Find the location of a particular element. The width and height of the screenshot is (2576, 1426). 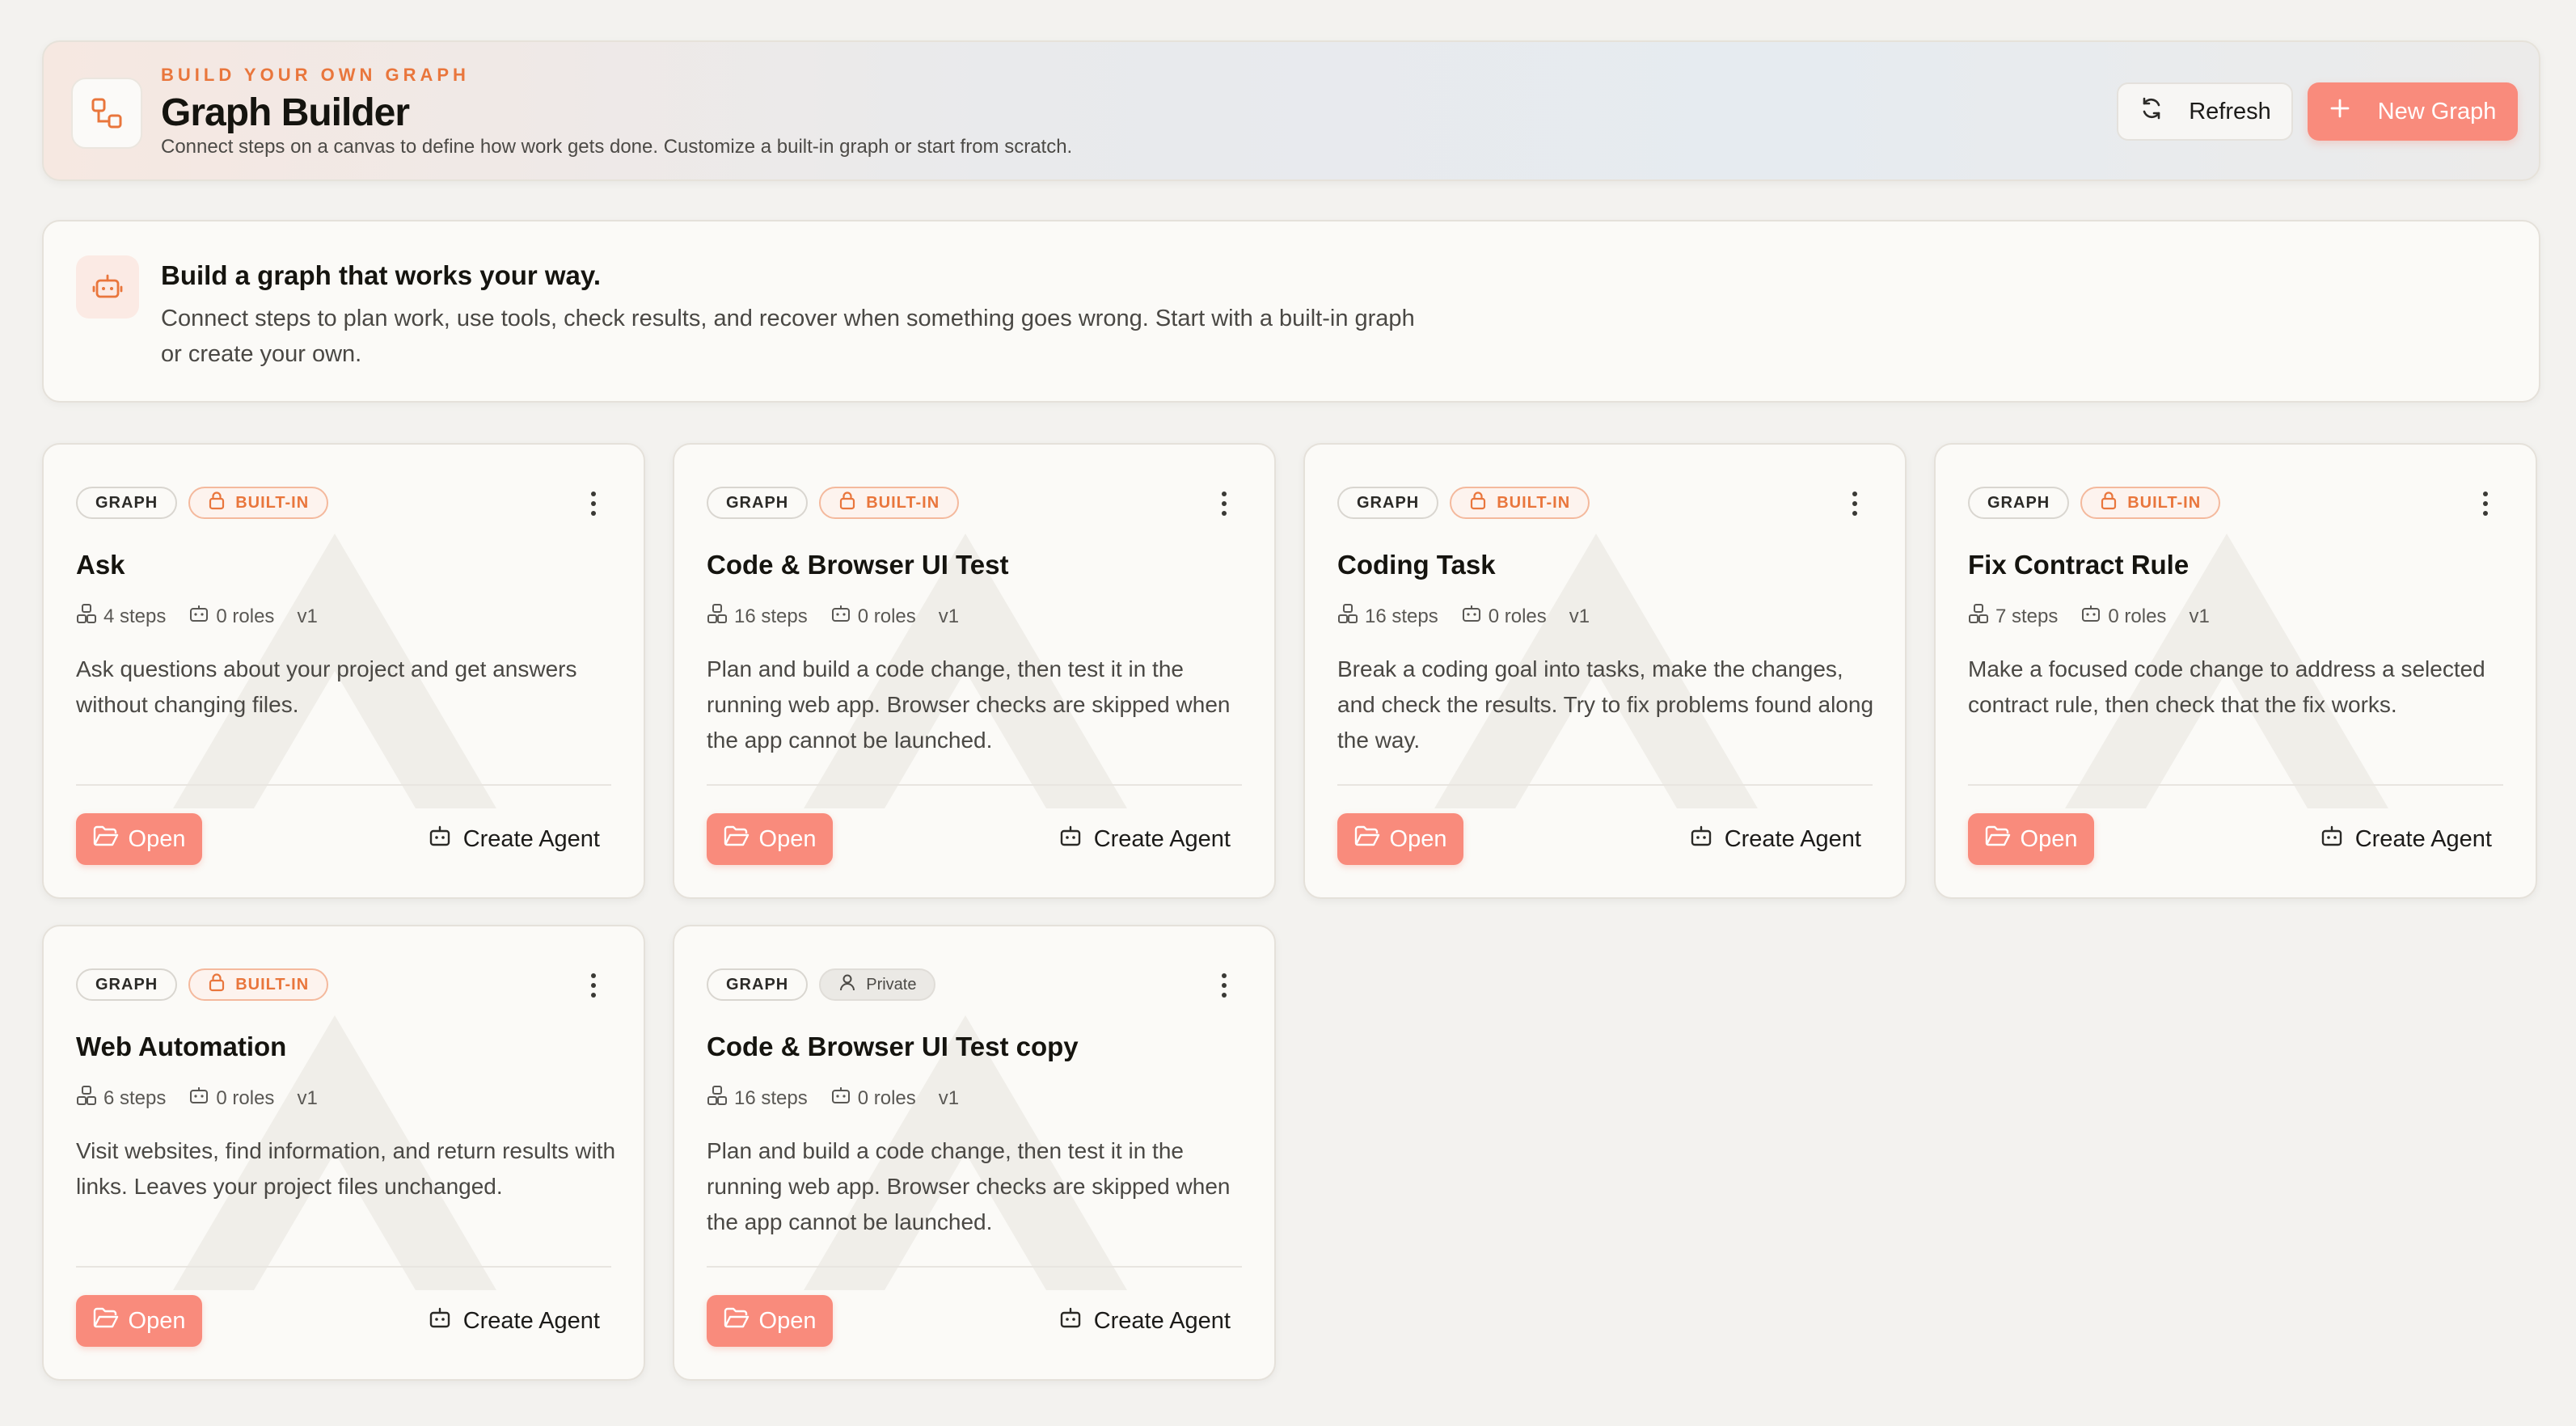

graph-nodes-icon is located at coordinates (106, 114).